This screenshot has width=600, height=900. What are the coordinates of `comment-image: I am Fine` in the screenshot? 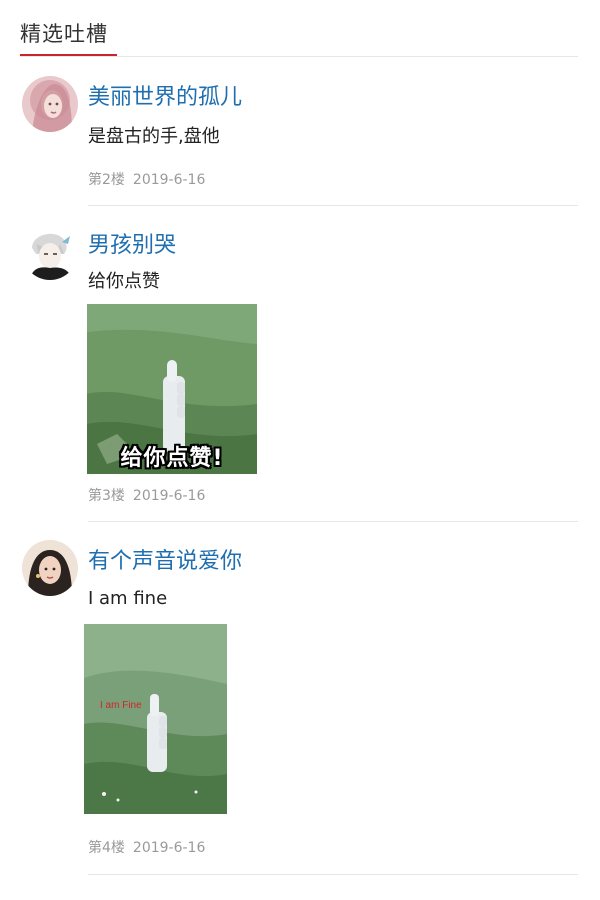 It's located at (155, 719).